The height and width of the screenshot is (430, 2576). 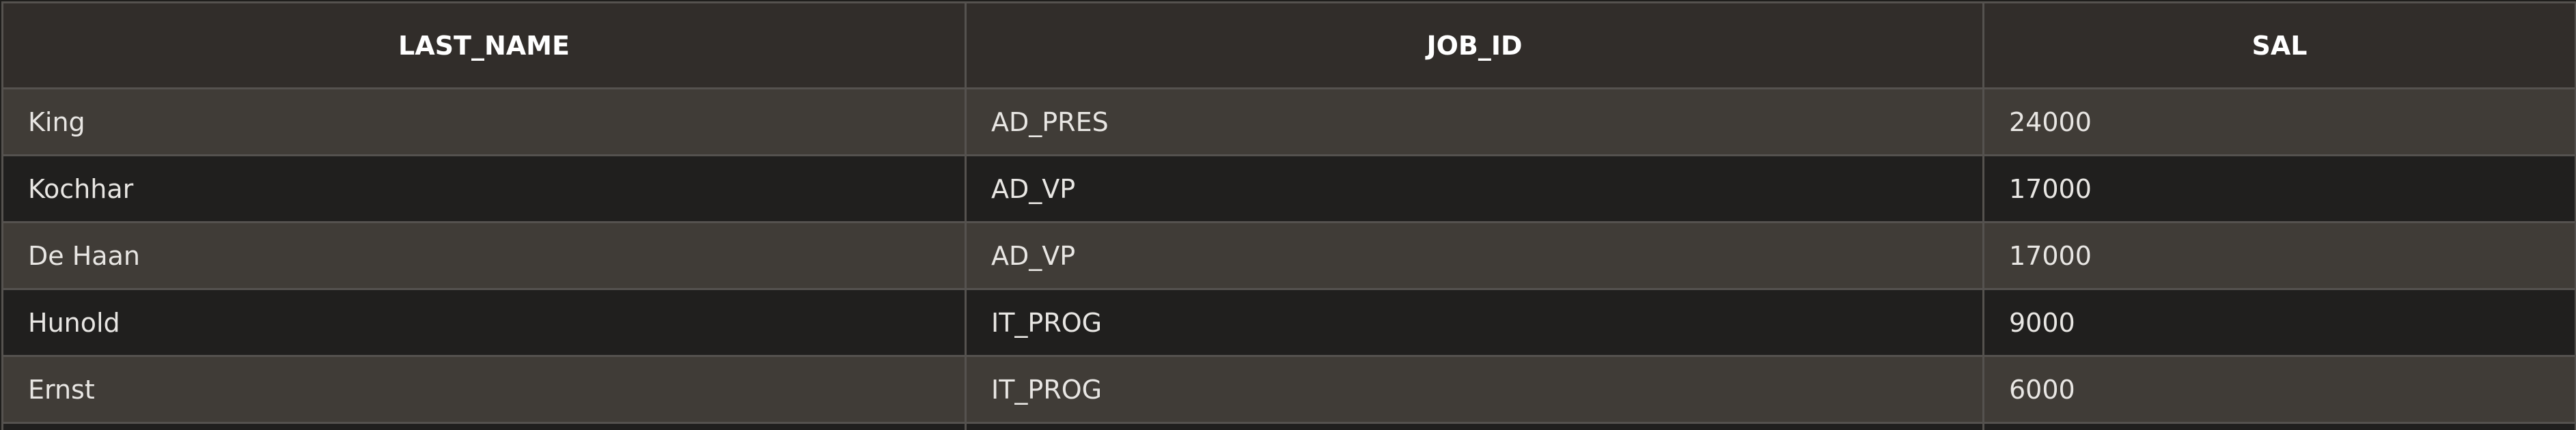 What do you see at coordinates (2279, 45) in the screenshot?
I see `column-header-sal: SAL` at bounding box center [2279, 45].